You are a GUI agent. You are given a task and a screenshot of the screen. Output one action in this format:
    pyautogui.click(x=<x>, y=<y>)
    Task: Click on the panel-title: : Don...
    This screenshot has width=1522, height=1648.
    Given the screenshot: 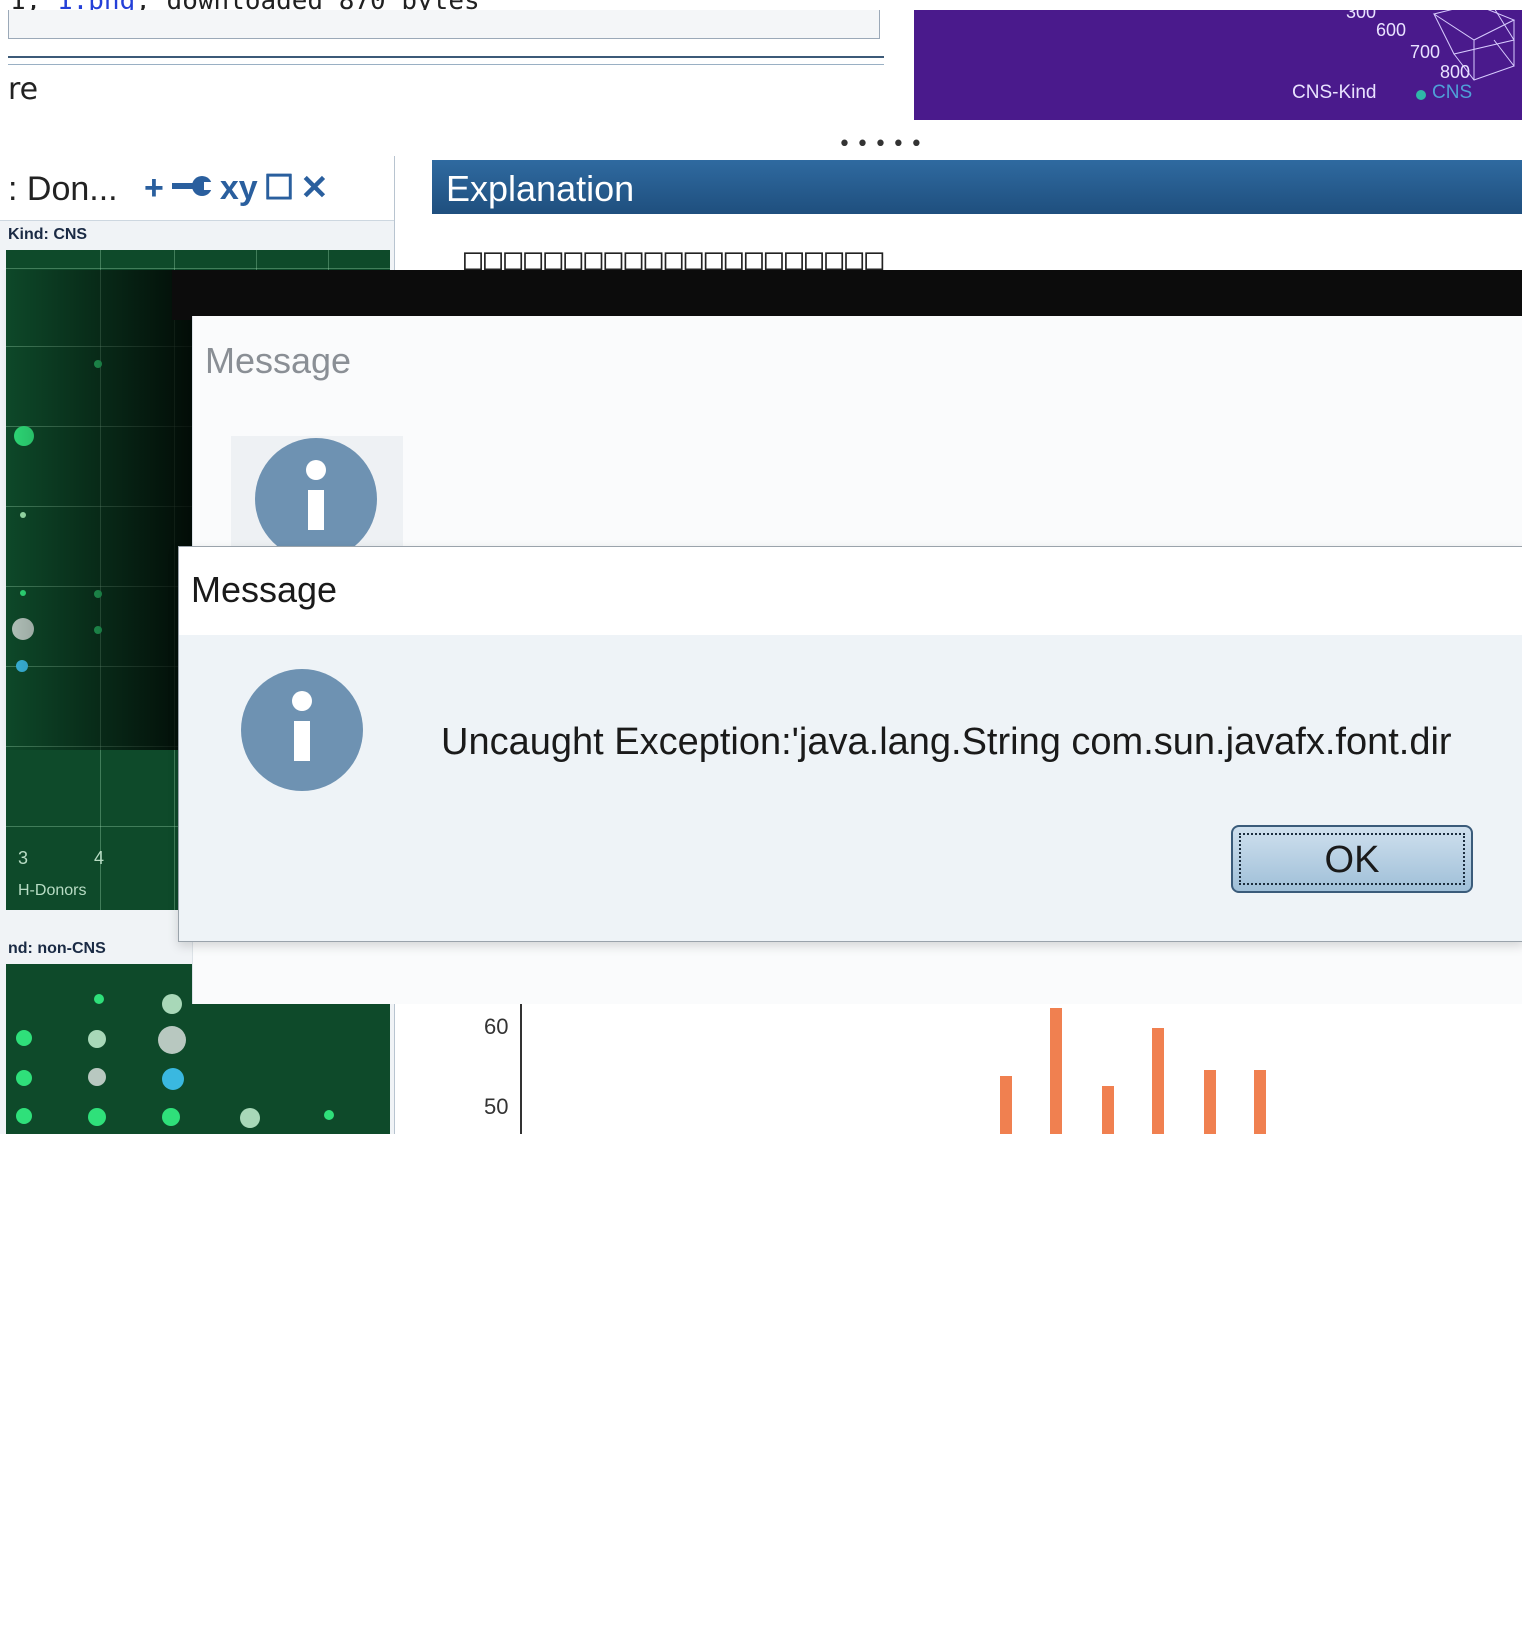 What is the action you would take?
    pyautogui.click(x=63, y=189)
    